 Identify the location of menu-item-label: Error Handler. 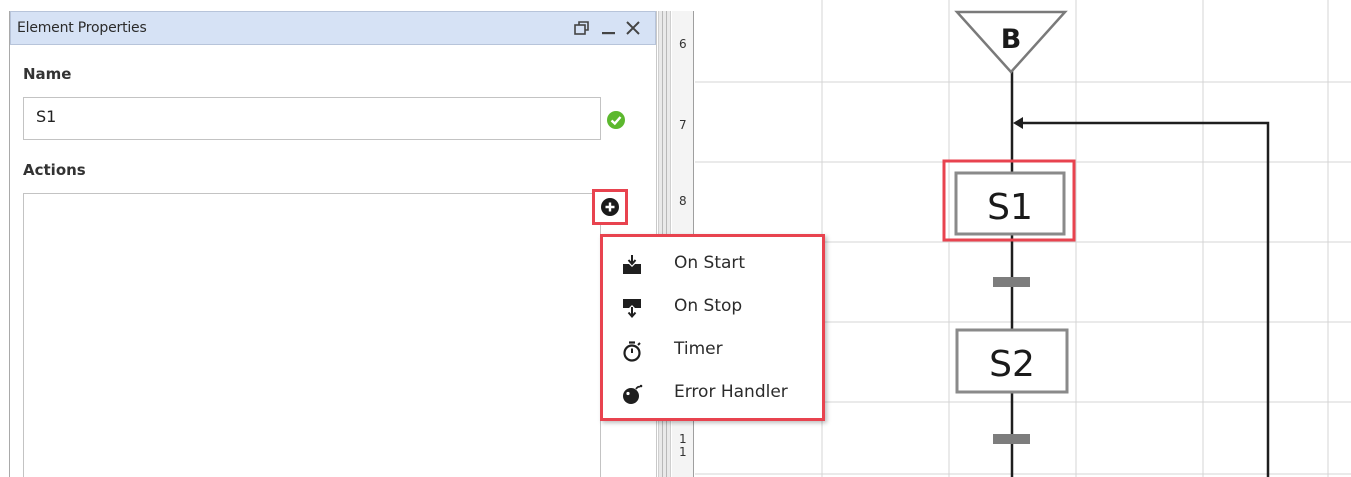
(731, 392).